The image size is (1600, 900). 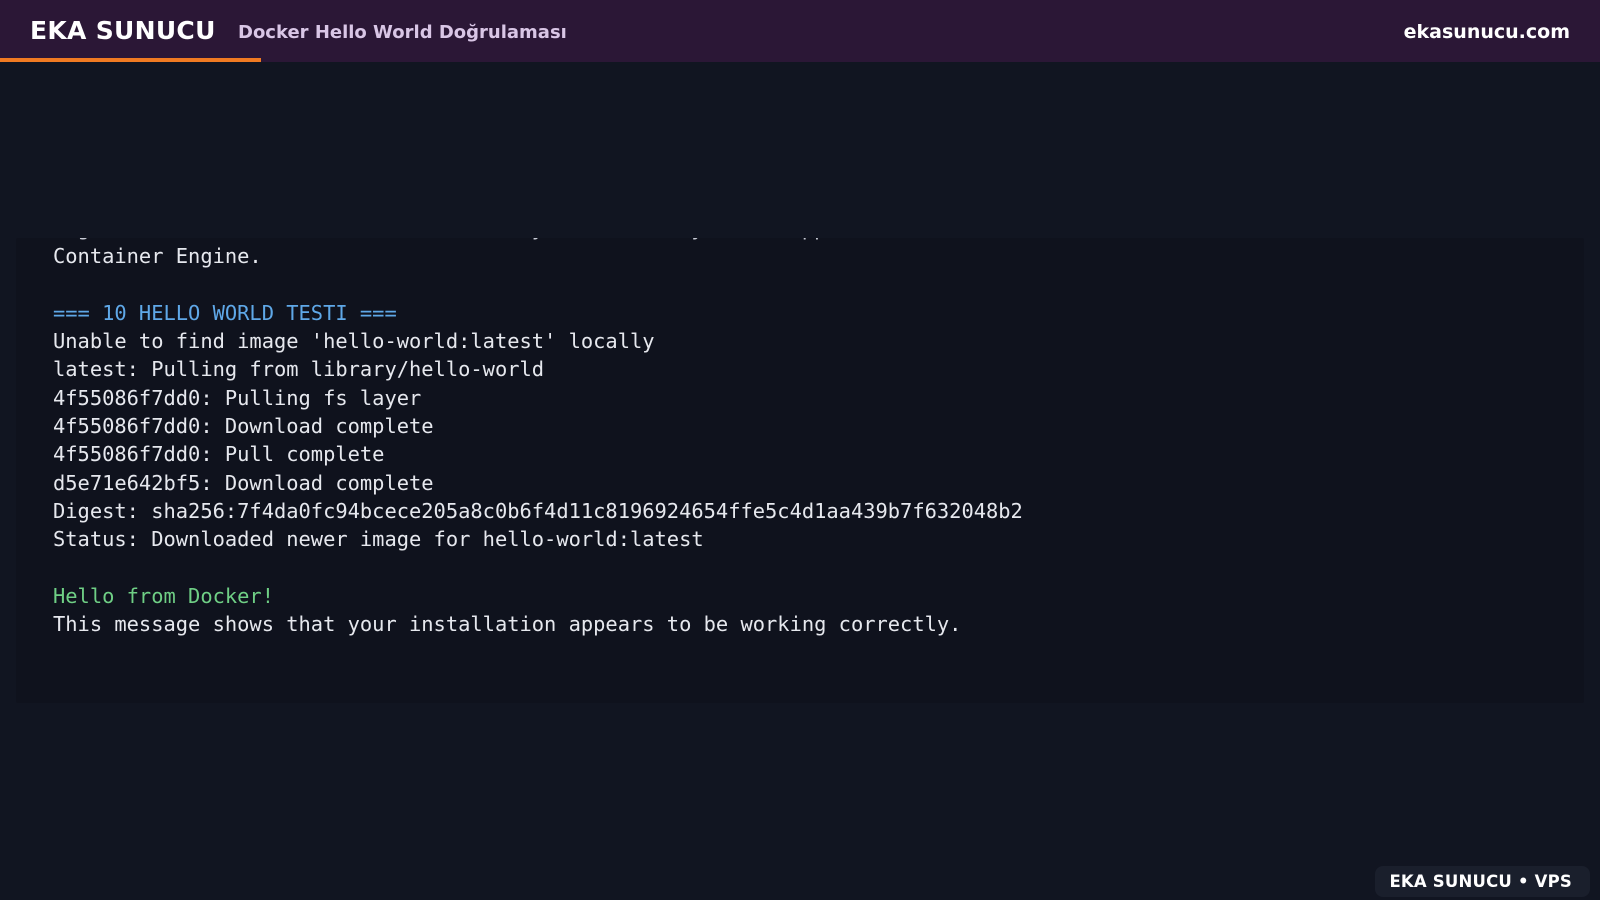 What do you see at coordinates (299, 369) in the screenshot?
I see `terminal-line: latest: Pulling from library/hello-world` at bounding box center [299, 369].